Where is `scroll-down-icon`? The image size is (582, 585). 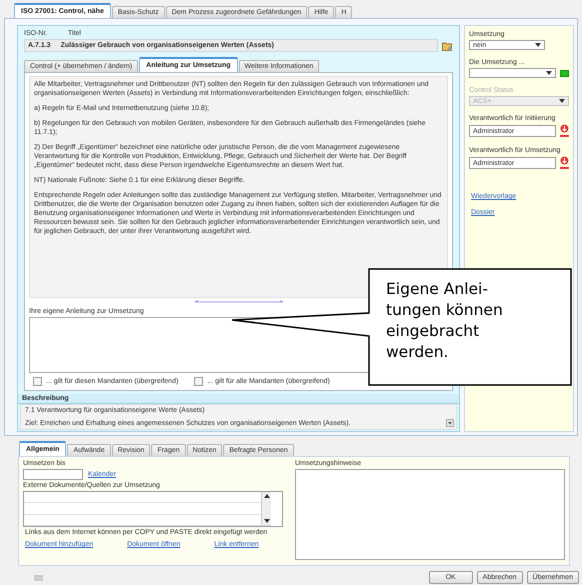 scroll-down-icon is located at coordinates (267, 521).